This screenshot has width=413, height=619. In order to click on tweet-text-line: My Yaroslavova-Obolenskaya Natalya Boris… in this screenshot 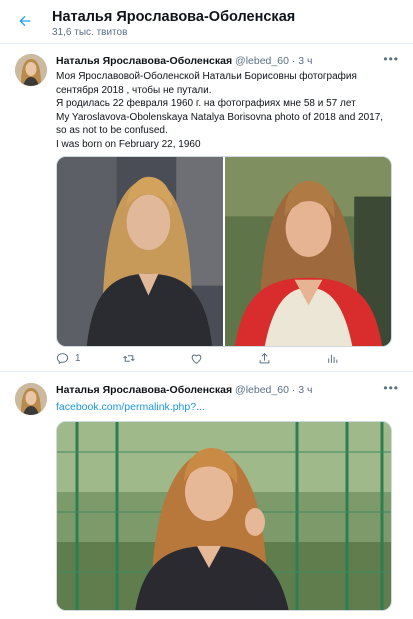, I will do `click(220, 117)`.